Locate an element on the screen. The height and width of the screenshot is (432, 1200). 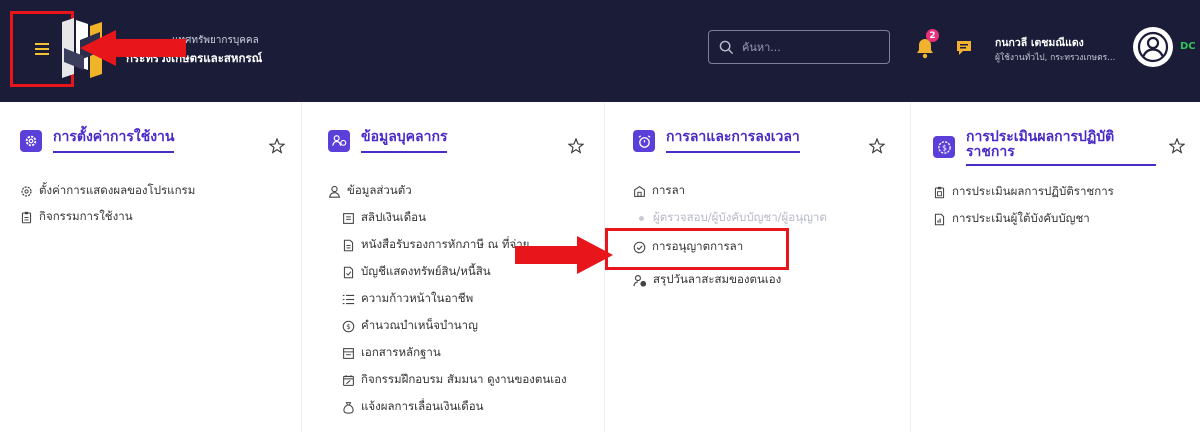
menu-item-label: บัญชีแสดงทรัพย์สิน/หนี้สิน is located at coordinates (426, 271).